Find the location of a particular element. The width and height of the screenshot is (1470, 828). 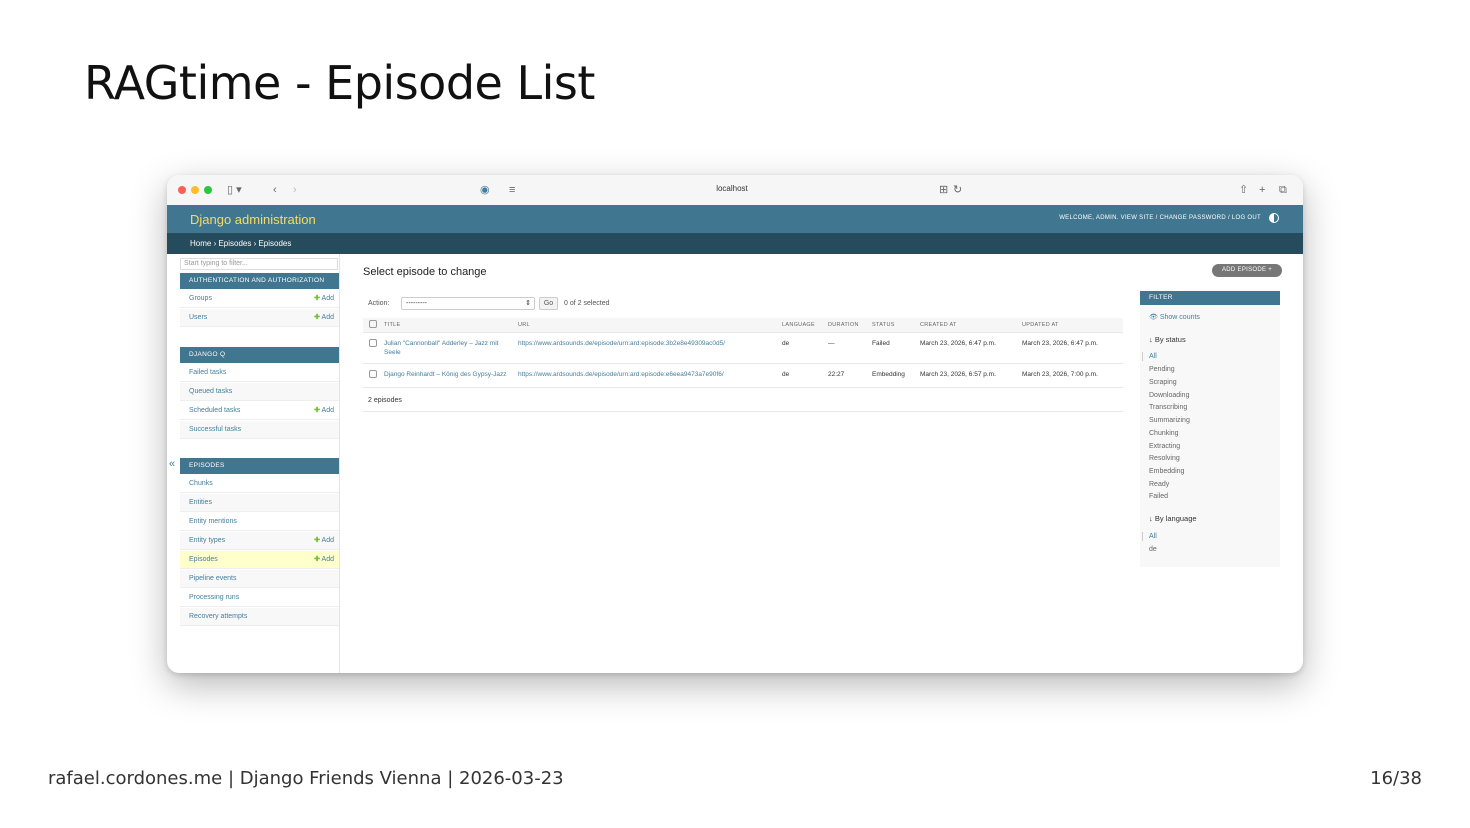

breadcrumb: Home › Episodes › Episodes is located at coordinates (735, 243).